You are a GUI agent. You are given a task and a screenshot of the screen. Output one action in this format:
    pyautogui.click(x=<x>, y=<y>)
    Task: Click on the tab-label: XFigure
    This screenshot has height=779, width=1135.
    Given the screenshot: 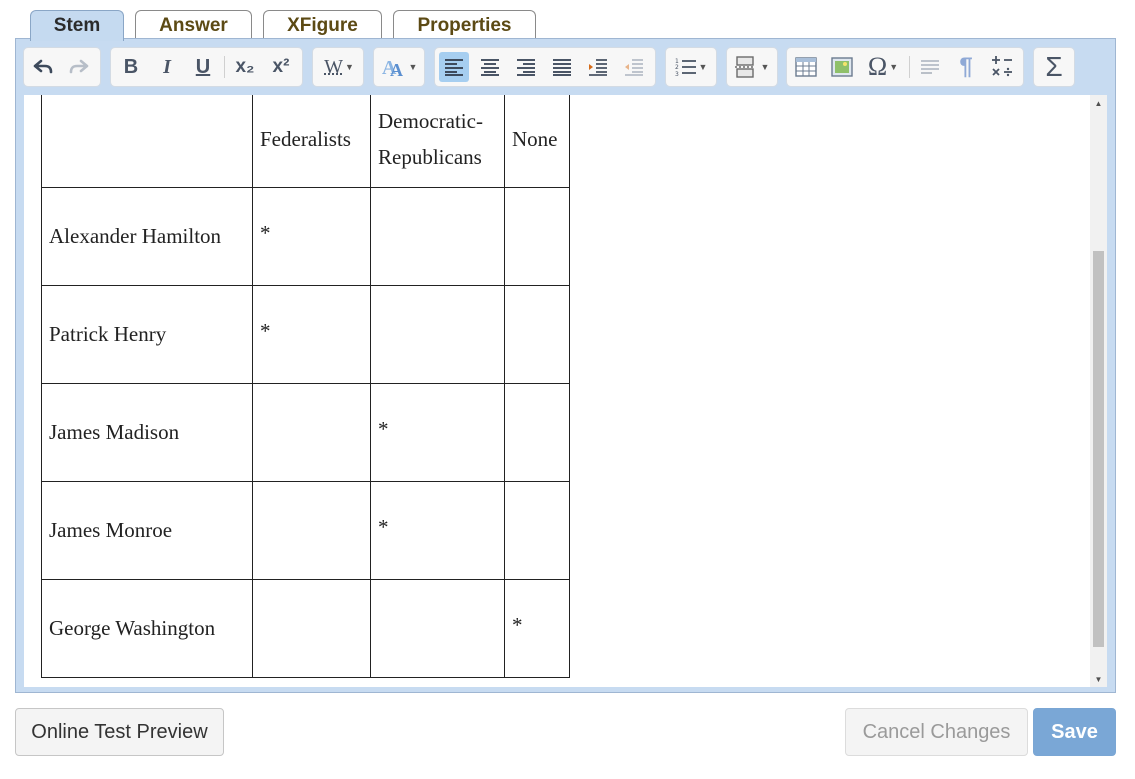 What is the action you would take?
    pyautogui.click(x=322, y=25)
    